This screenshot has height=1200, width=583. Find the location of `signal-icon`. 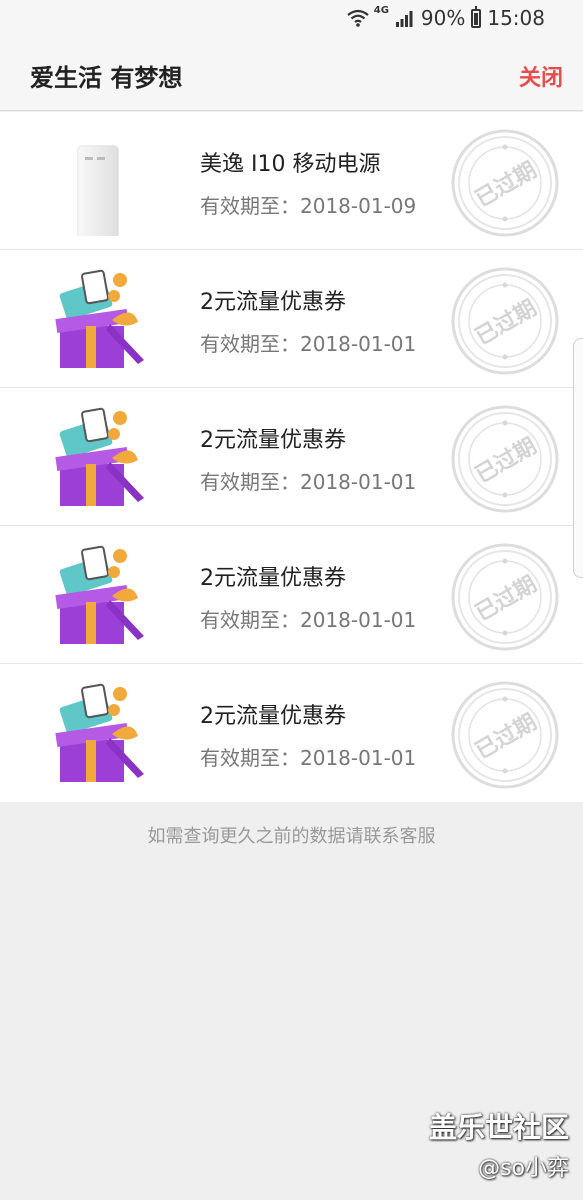

signal-icon is located at coordinates (404, 19).